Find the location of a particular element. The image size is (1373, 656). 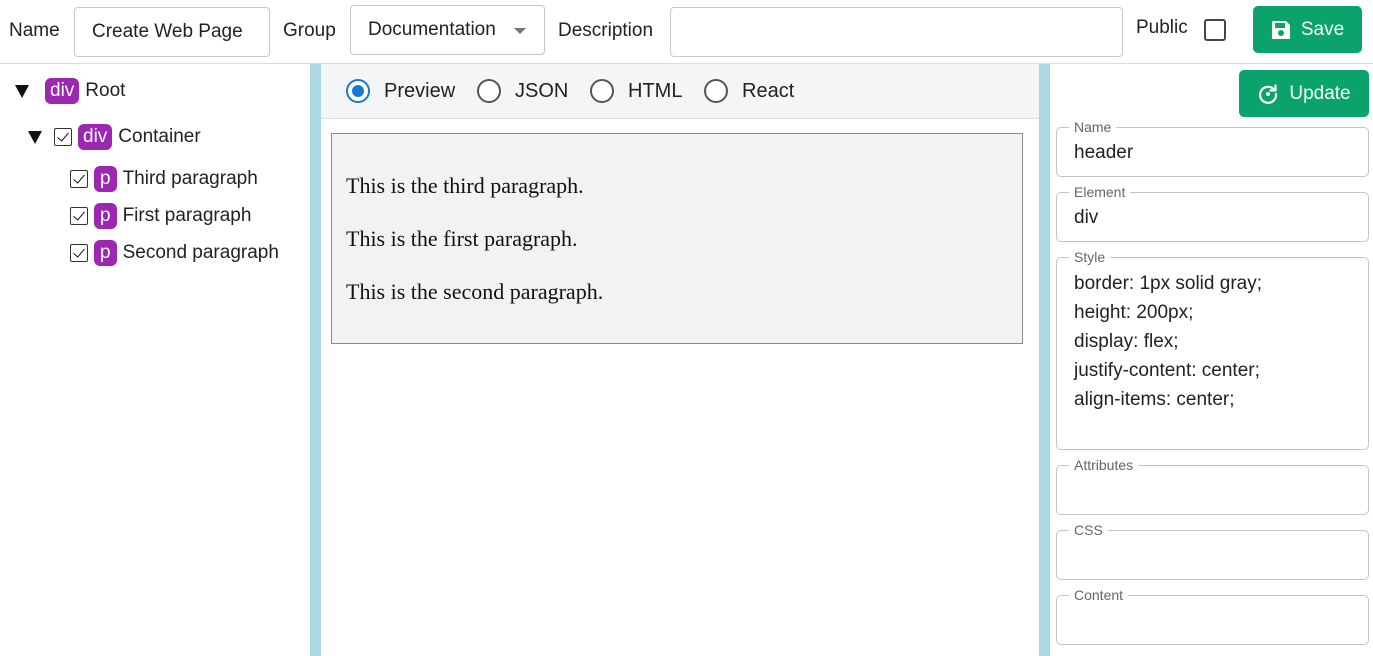

name-field: Name header is located at coordinates (1212, 148).